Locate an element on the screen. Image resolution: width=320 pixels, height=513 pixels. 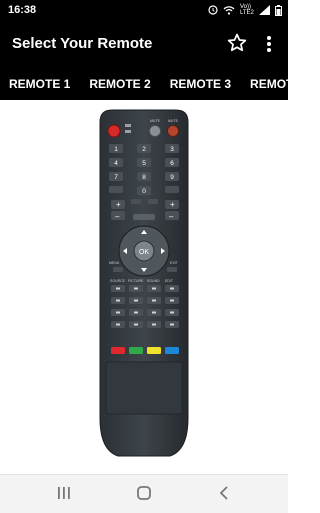
status-icons: Vo)) LTE2 is located at coordinates (245, 10).